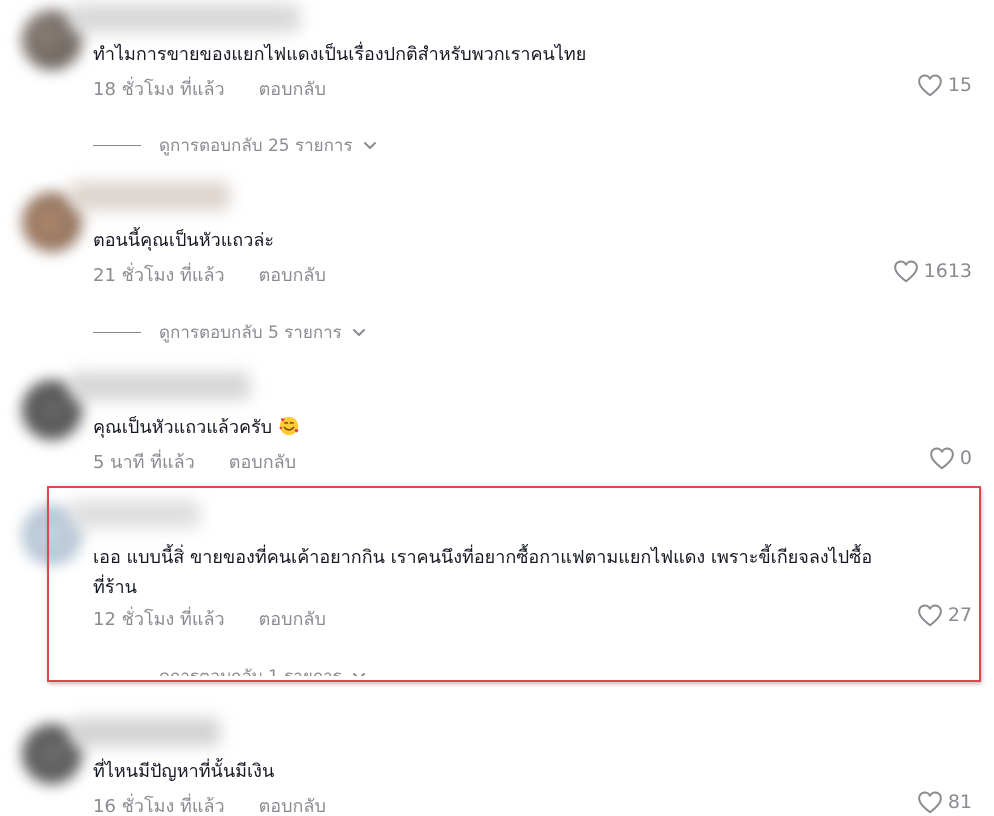  Describe the element at coordinates (959, 615) in the screenshot. I see `like-count: 27` at that location.